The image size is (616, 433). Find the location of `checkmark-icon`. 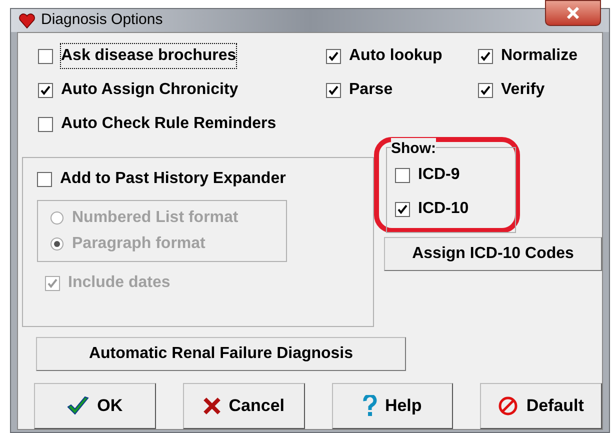

checkmark-icon is located at coordinates (78, 406).